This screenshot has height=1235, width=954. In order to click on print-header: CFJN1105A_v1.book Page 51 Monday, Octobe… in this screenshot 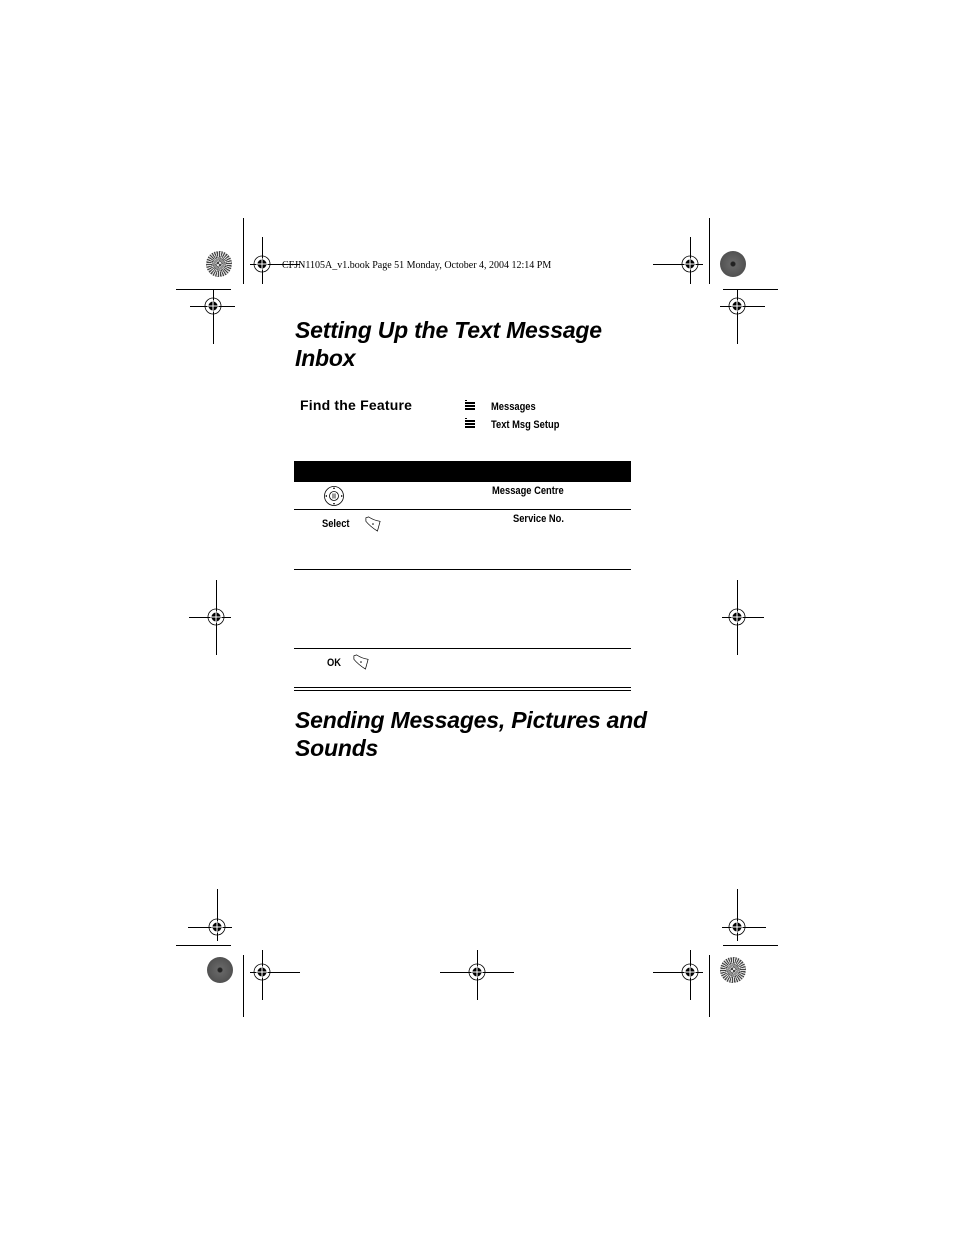, I will do `click(417, 265)`.